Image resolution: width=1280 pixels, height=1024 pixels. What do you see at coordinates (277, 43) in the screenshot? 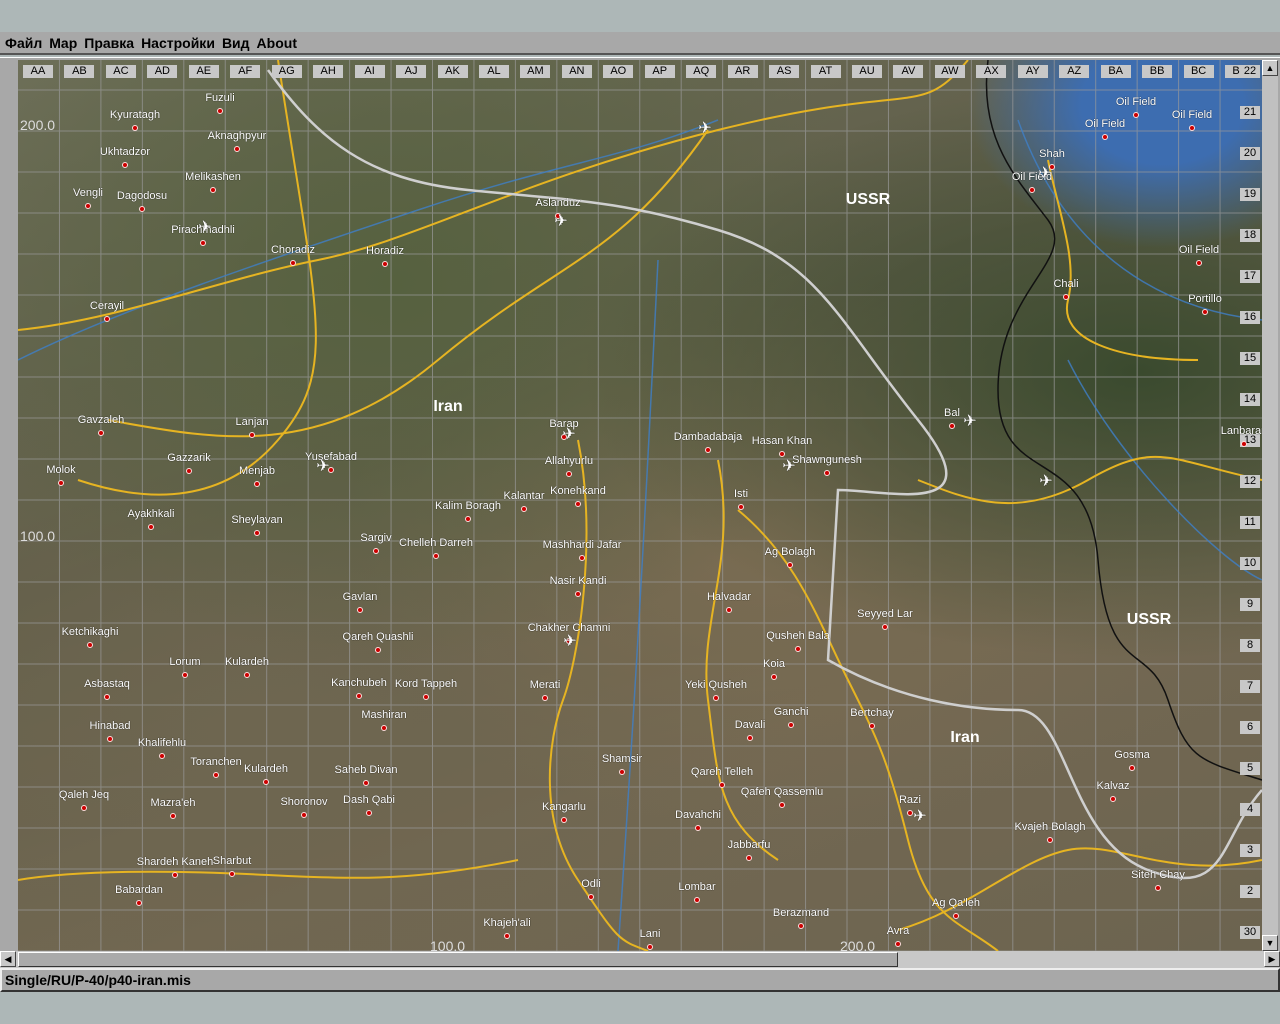
I see `menu-item: About` at bounding box center [277, 43].